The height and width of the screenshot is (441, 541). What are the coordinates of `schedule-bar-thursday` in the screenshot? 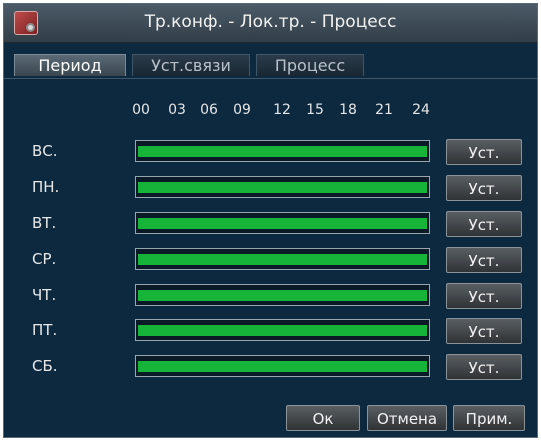 It's located at (282, 295).